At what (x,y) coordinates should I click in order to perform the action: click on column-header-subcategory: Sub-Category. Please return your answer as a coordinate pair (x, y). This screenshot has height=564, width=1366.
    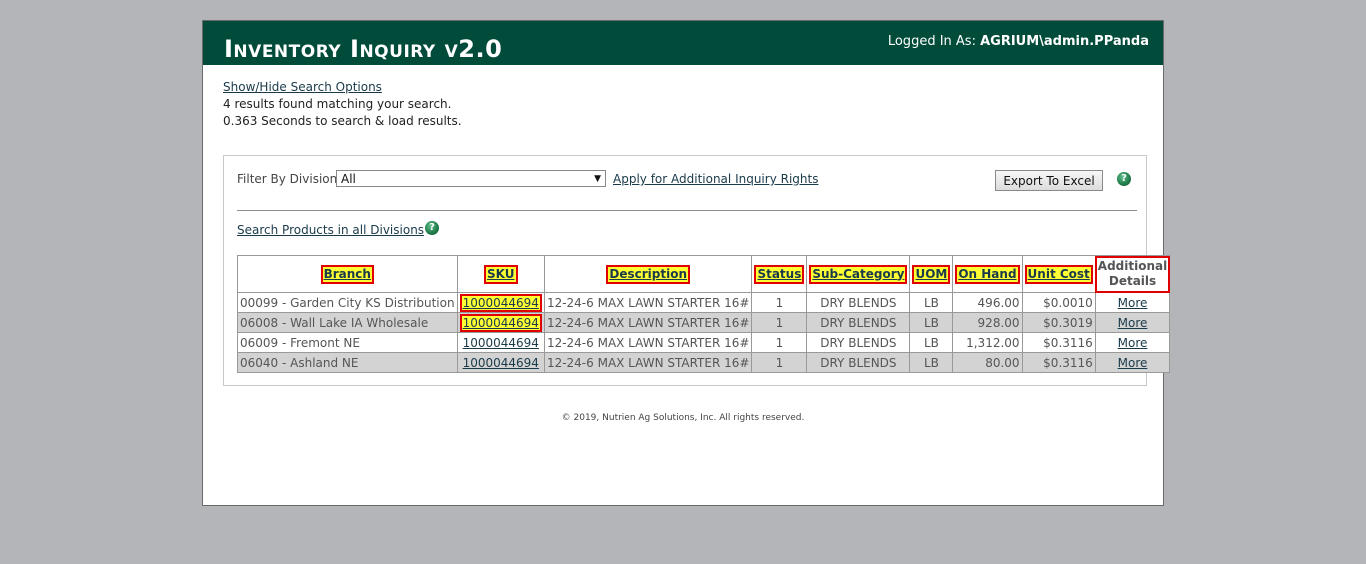
    Looking at the image, I should click on (858, 274).